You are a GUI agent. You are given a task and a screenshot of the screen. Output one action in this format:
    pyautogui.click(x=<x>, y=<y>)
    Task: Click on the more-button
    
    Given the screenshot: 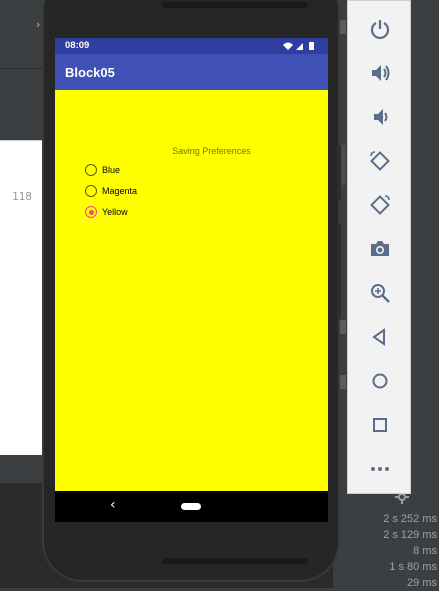 What is the action you would take?
    pyautogui.click(x=380, y=469)
    